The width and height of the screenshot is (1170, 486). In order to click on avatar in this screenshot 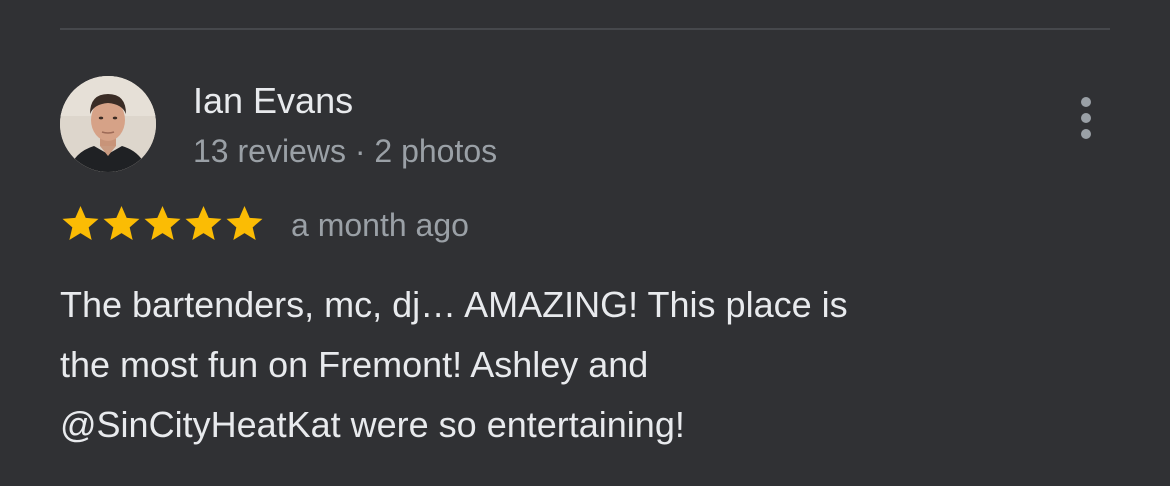, I will do `click(108, 124)`.